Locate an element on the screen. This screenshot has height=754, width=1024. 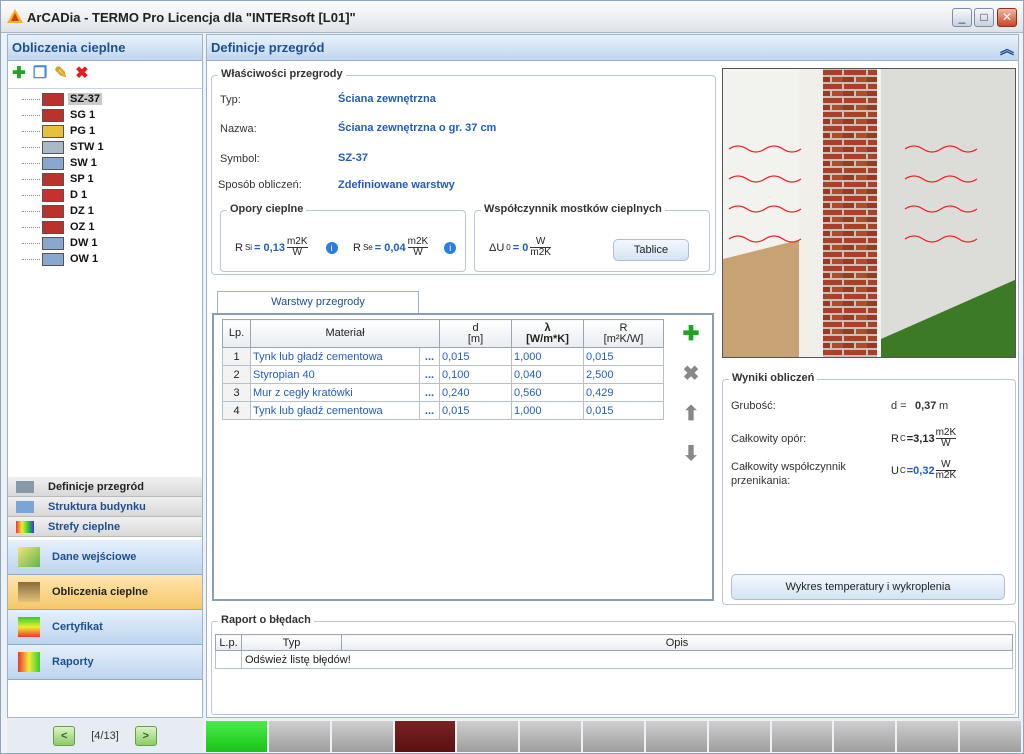
unit-bottom: m2K is located at coordinates (946, 475).